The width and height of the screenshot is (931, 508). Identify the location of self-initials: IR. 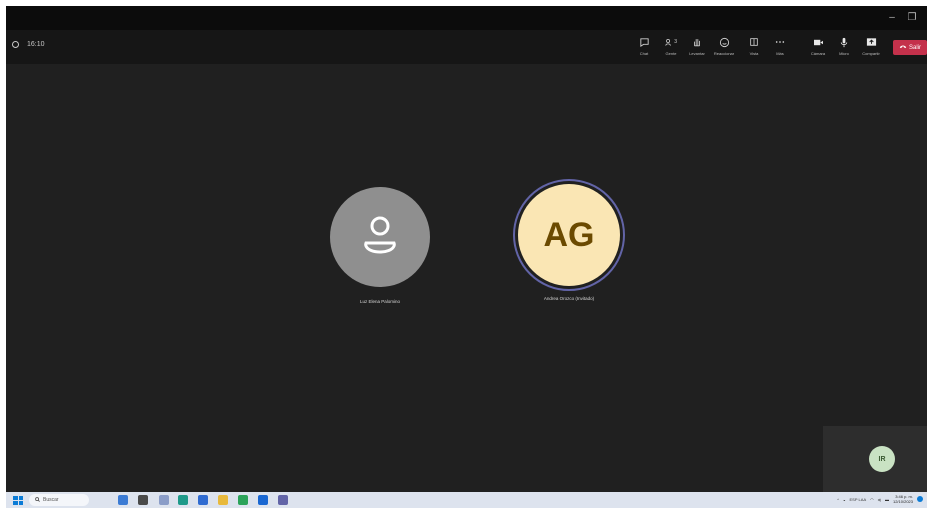
(882, 459).